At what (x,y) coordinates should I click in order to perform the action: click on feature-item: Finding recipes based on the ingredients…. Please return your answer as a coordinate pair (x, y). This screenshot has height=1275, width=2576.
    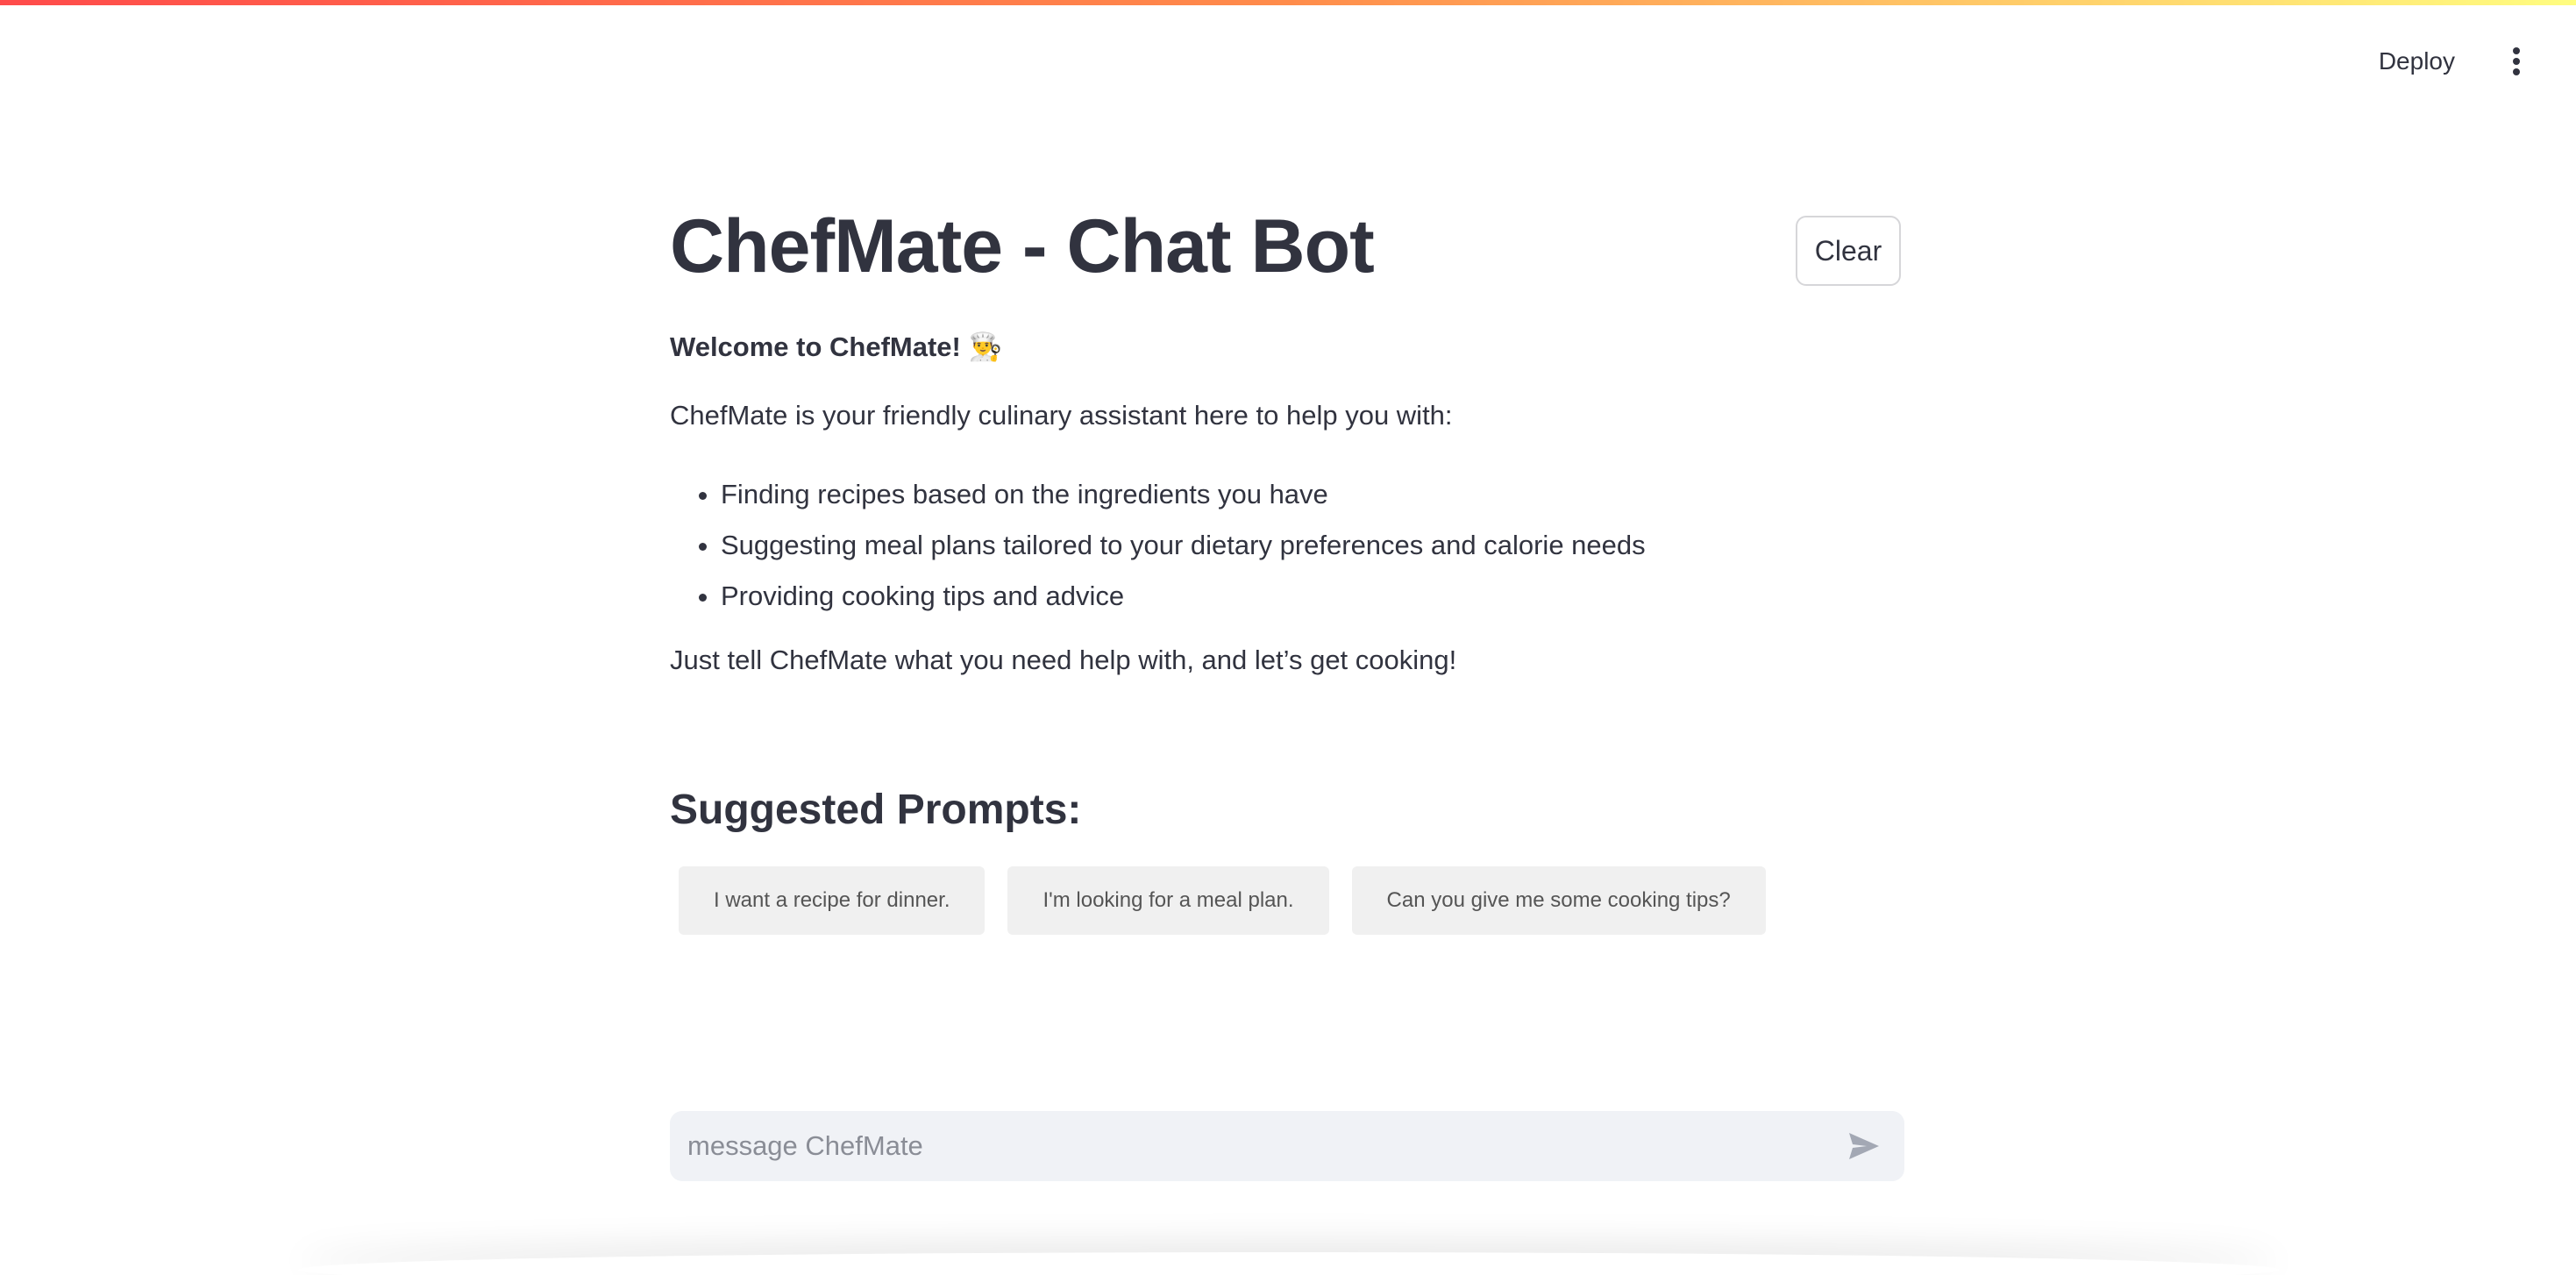
    Looking at the image, I should click on (1312, 494).